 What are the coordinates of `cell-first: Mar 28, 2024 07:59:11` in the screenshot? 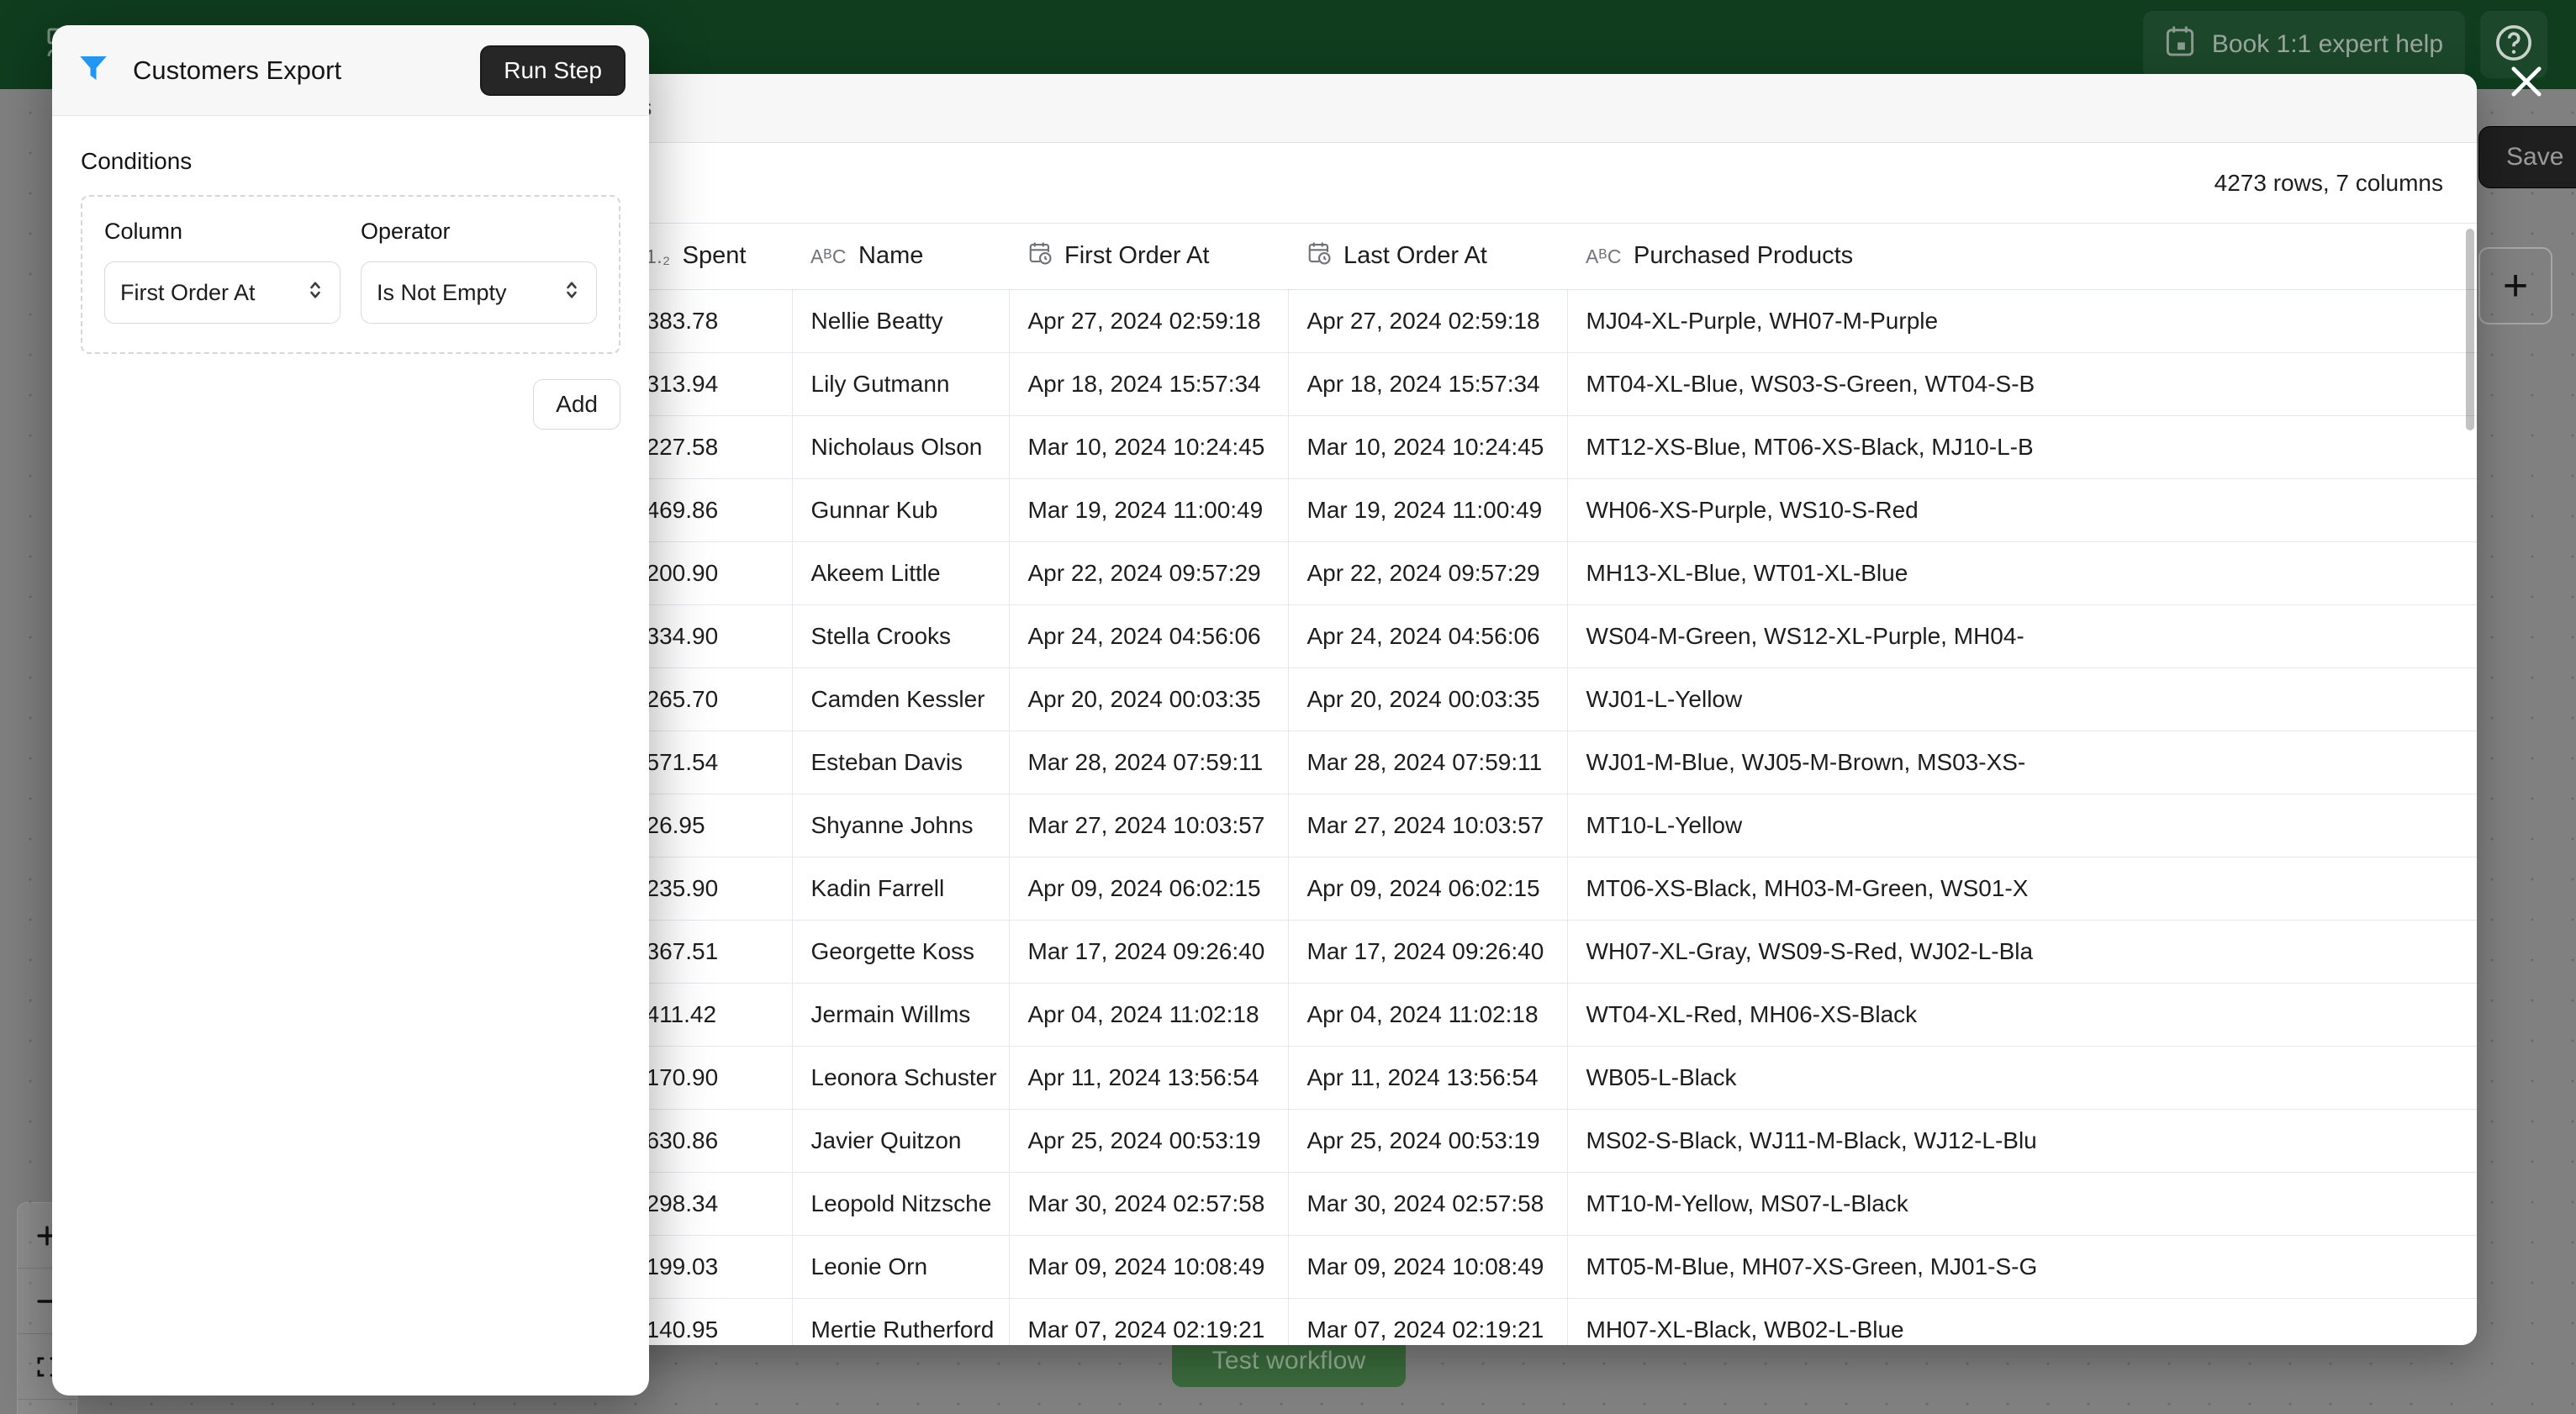 It's located at (1149, 762).